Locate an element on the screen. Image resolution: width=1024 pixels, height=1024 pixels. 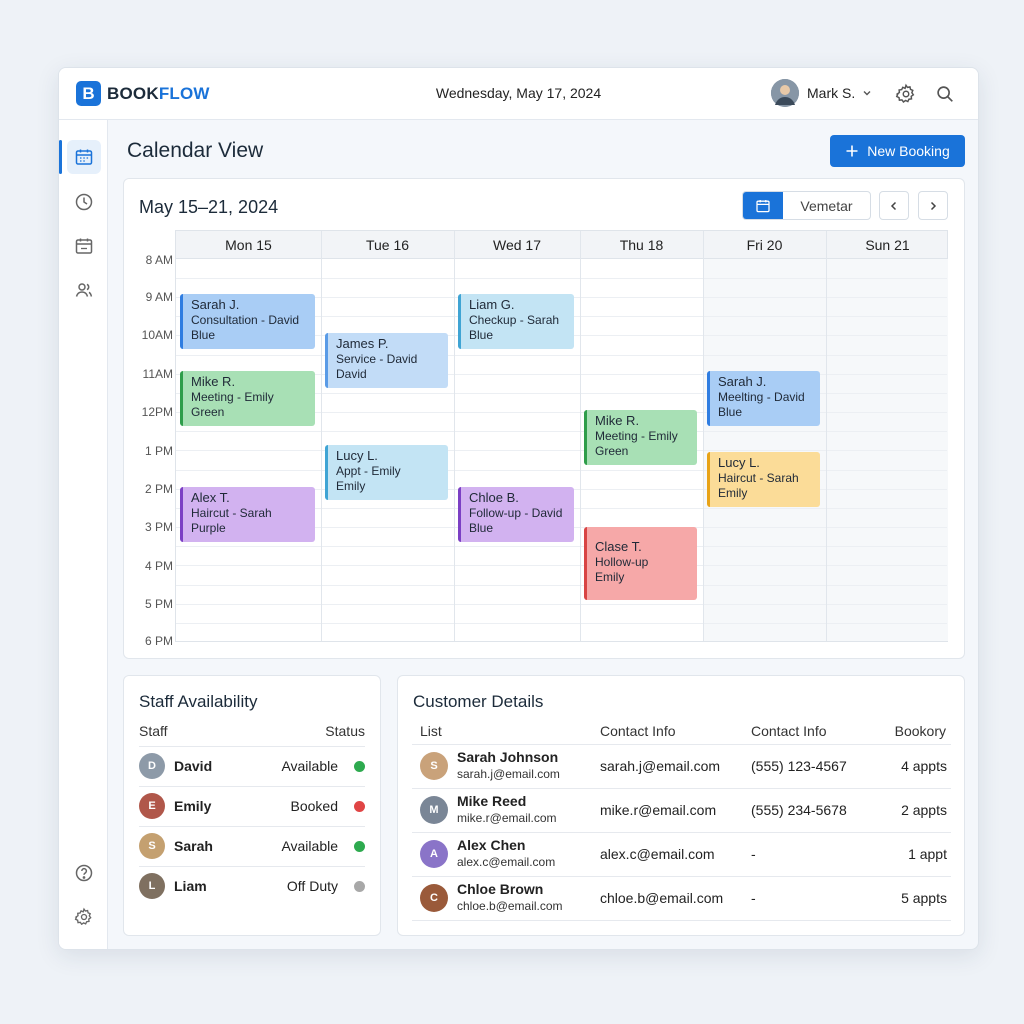
list-column-header: List is located at coordinates (431, 731).